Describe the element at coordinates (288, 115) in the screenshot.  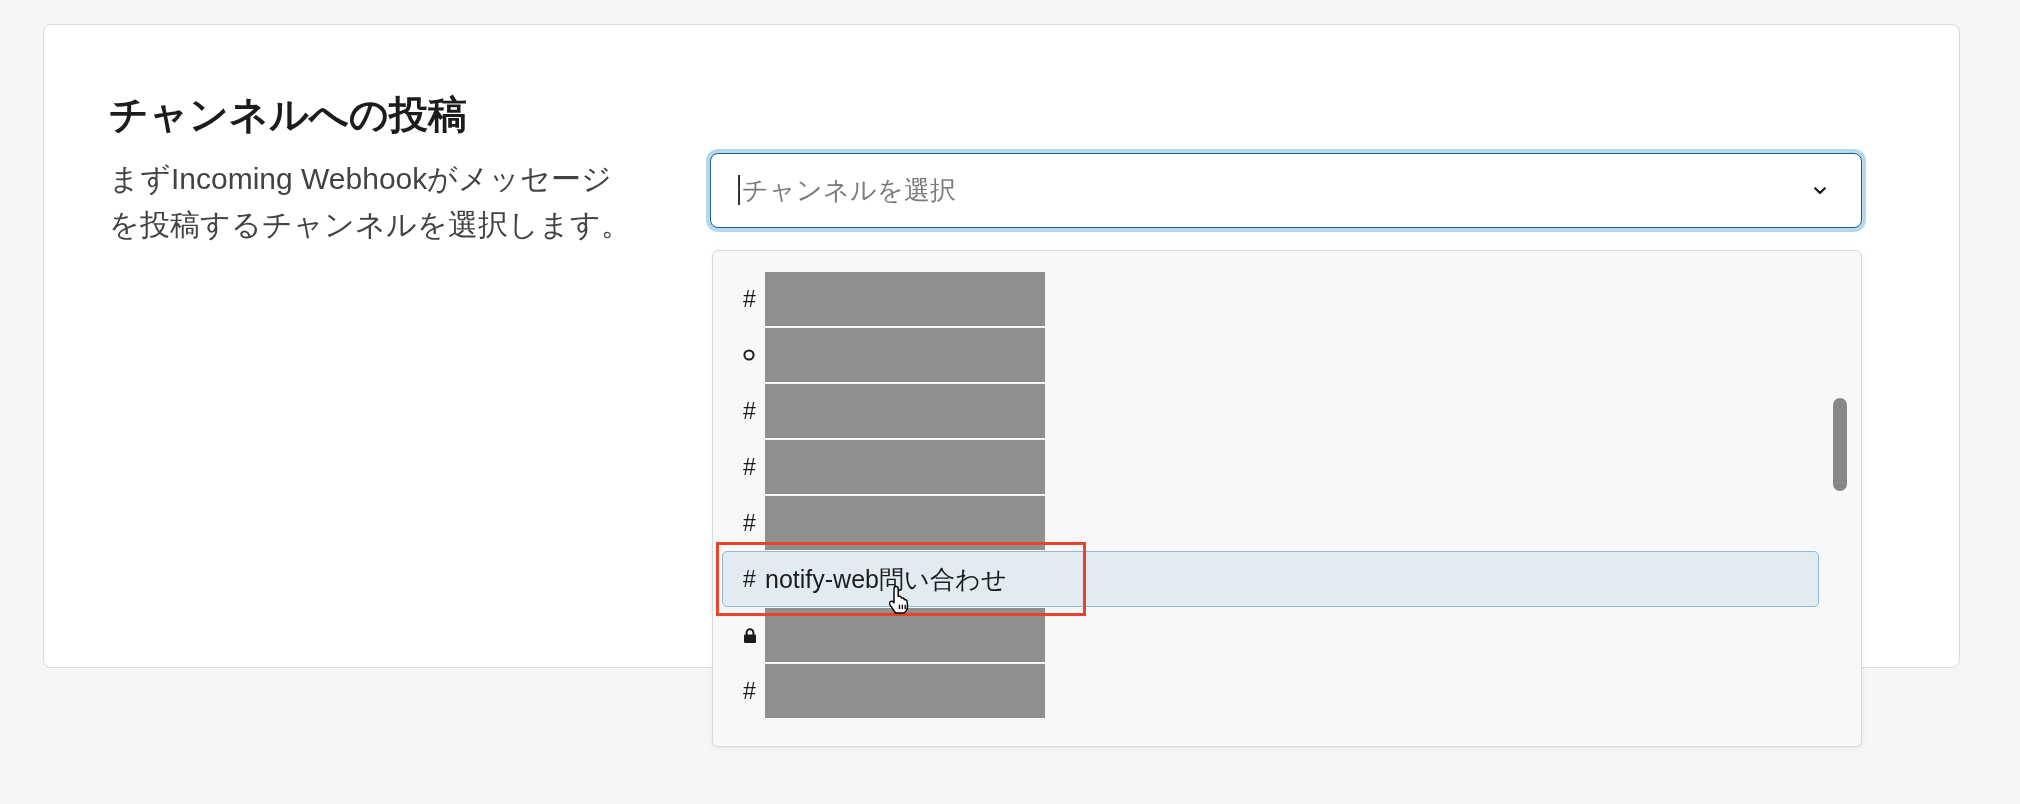
I see `section-title: チャンネルへの投稿` at that location.